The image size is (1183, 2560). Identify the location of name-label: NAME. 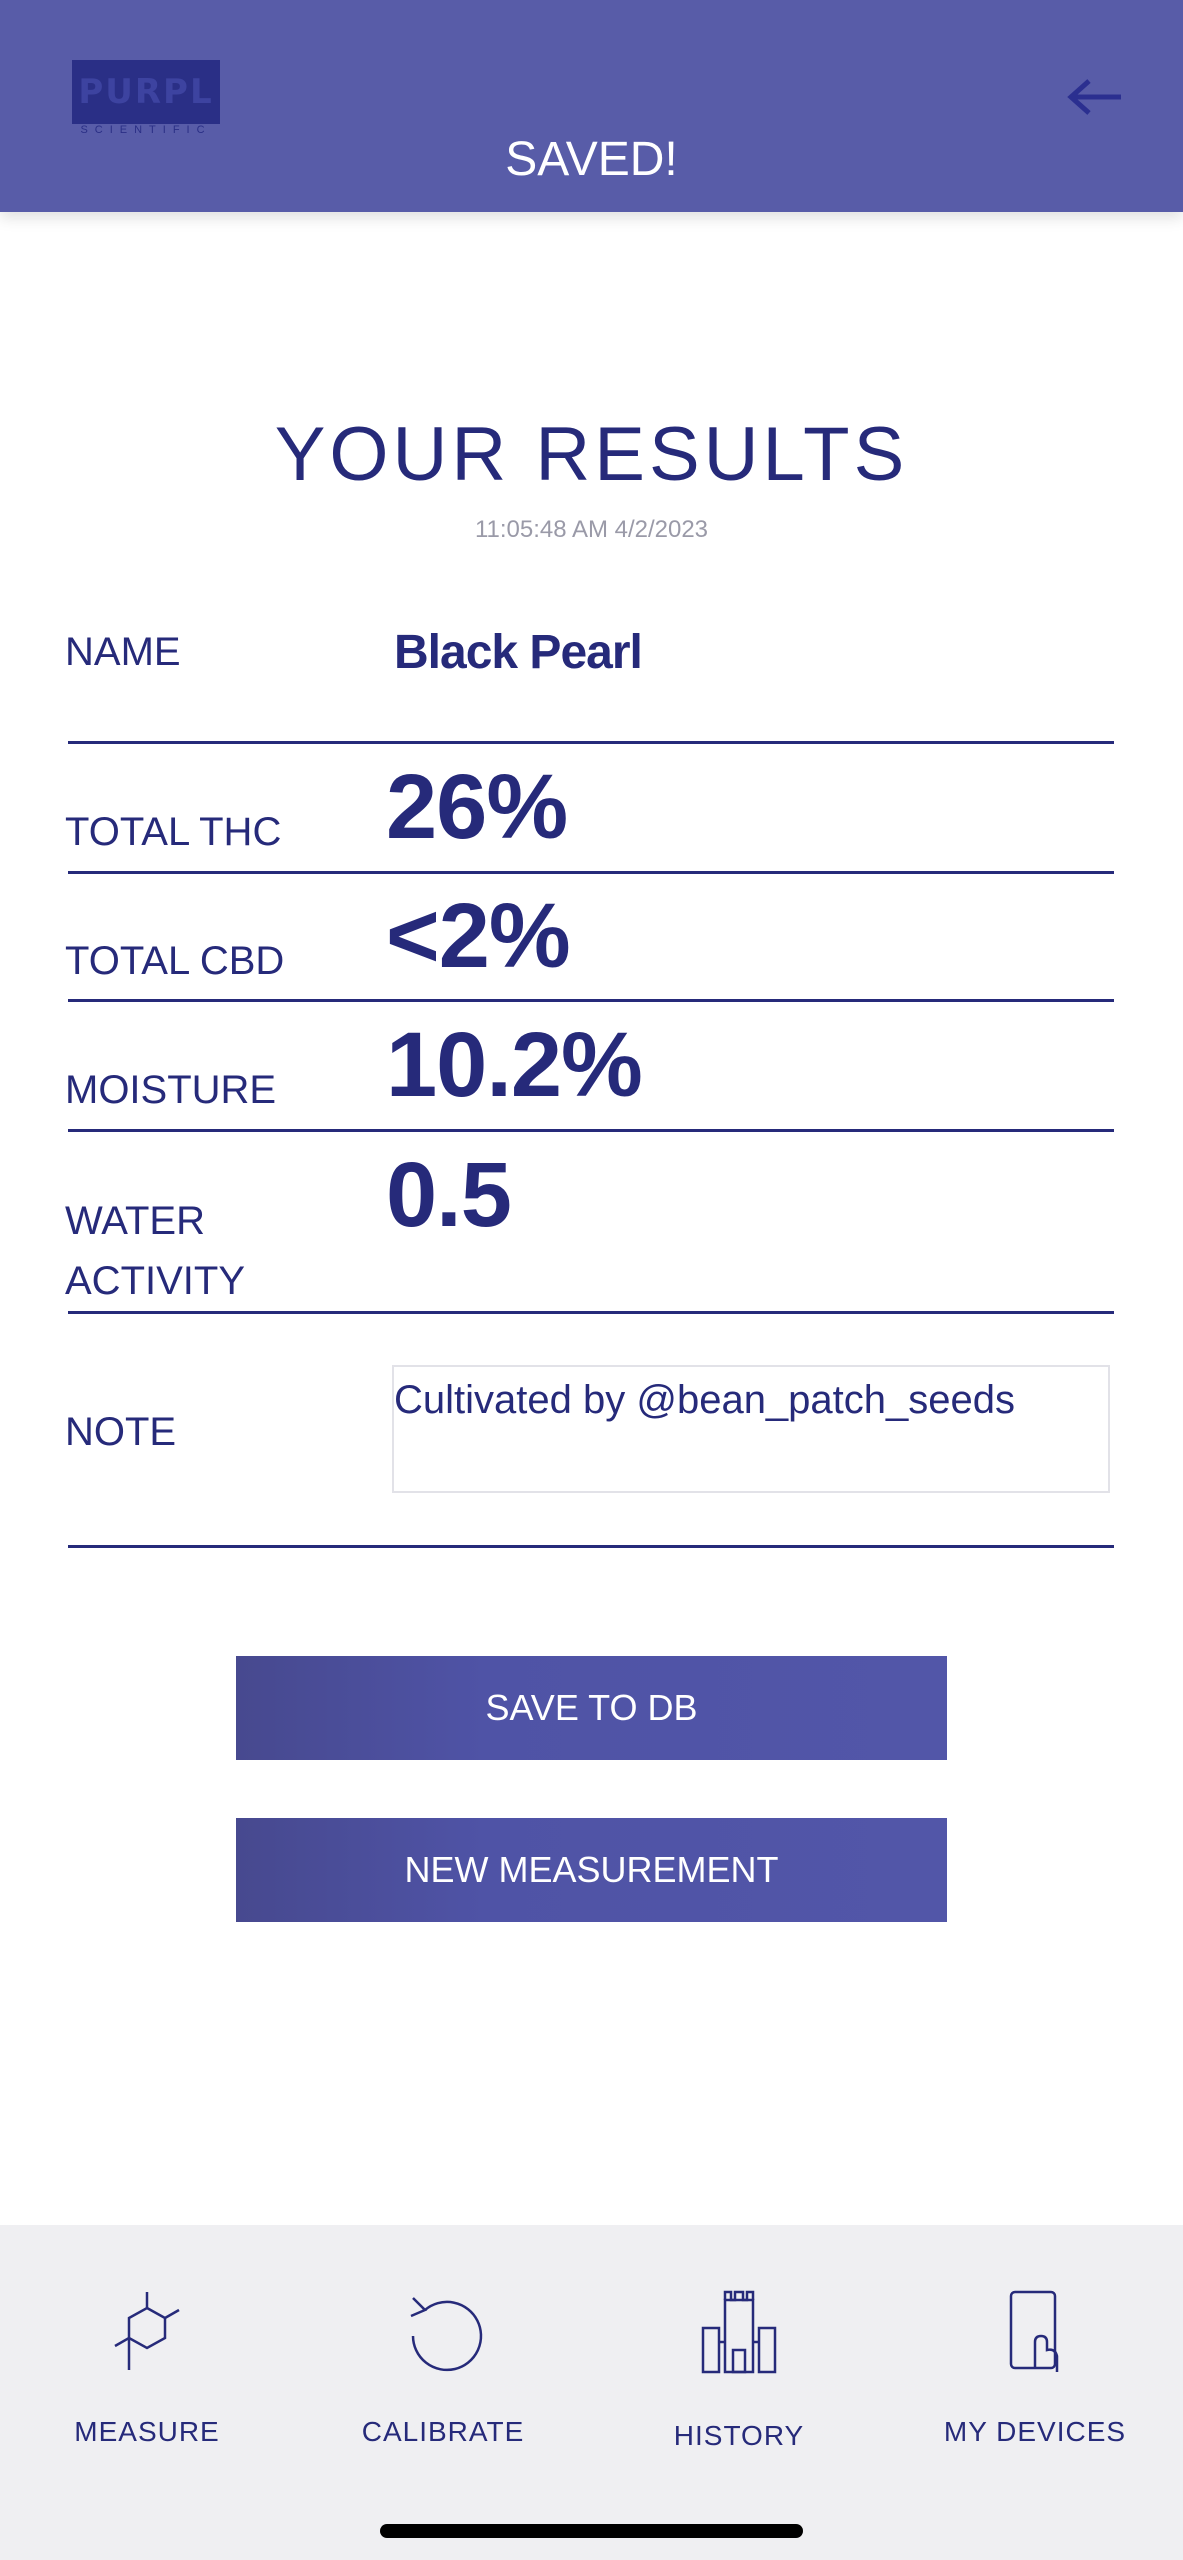
(123, 652).